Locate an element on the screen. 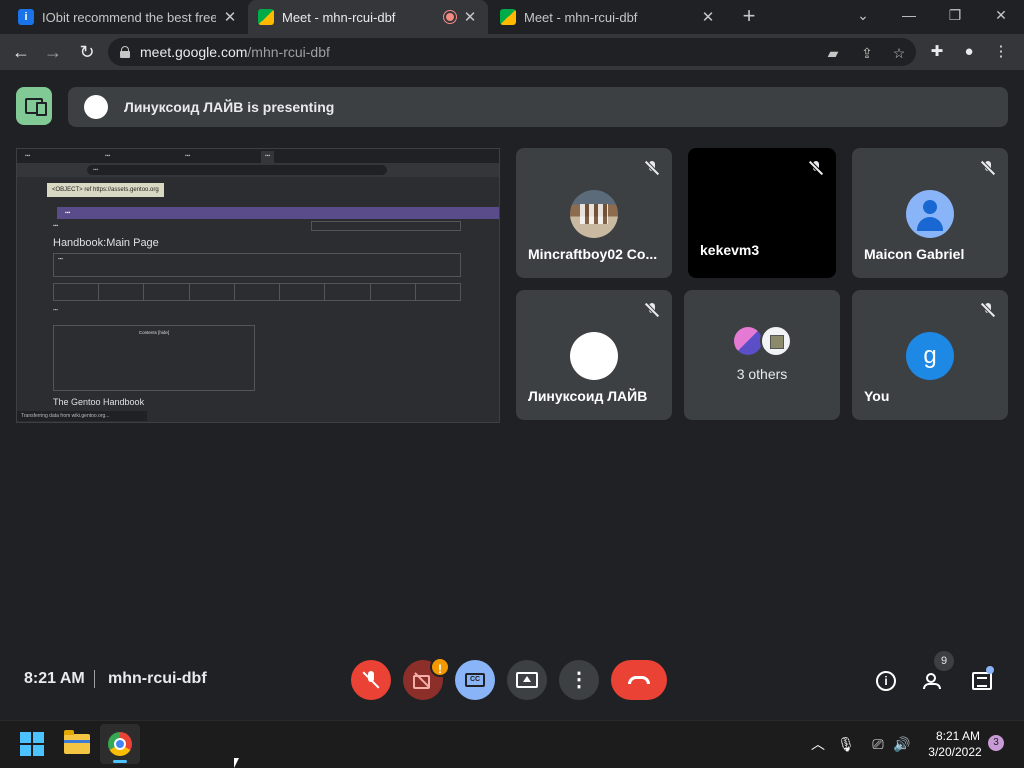 The image size is (1024, 768). shared-contents-box: Contents [hide] is located at coordinates (154, 358).